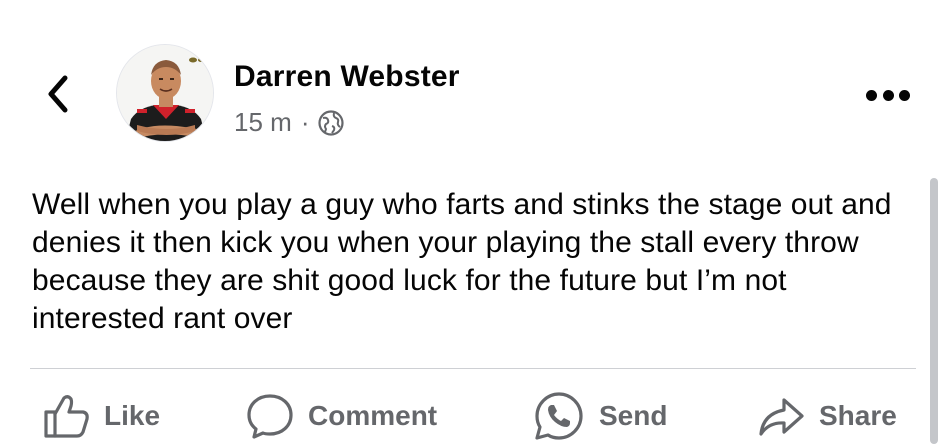 This screenshot has width=946, height=444. I want to click on post-meta: 15 m ·, so click(289, 122).